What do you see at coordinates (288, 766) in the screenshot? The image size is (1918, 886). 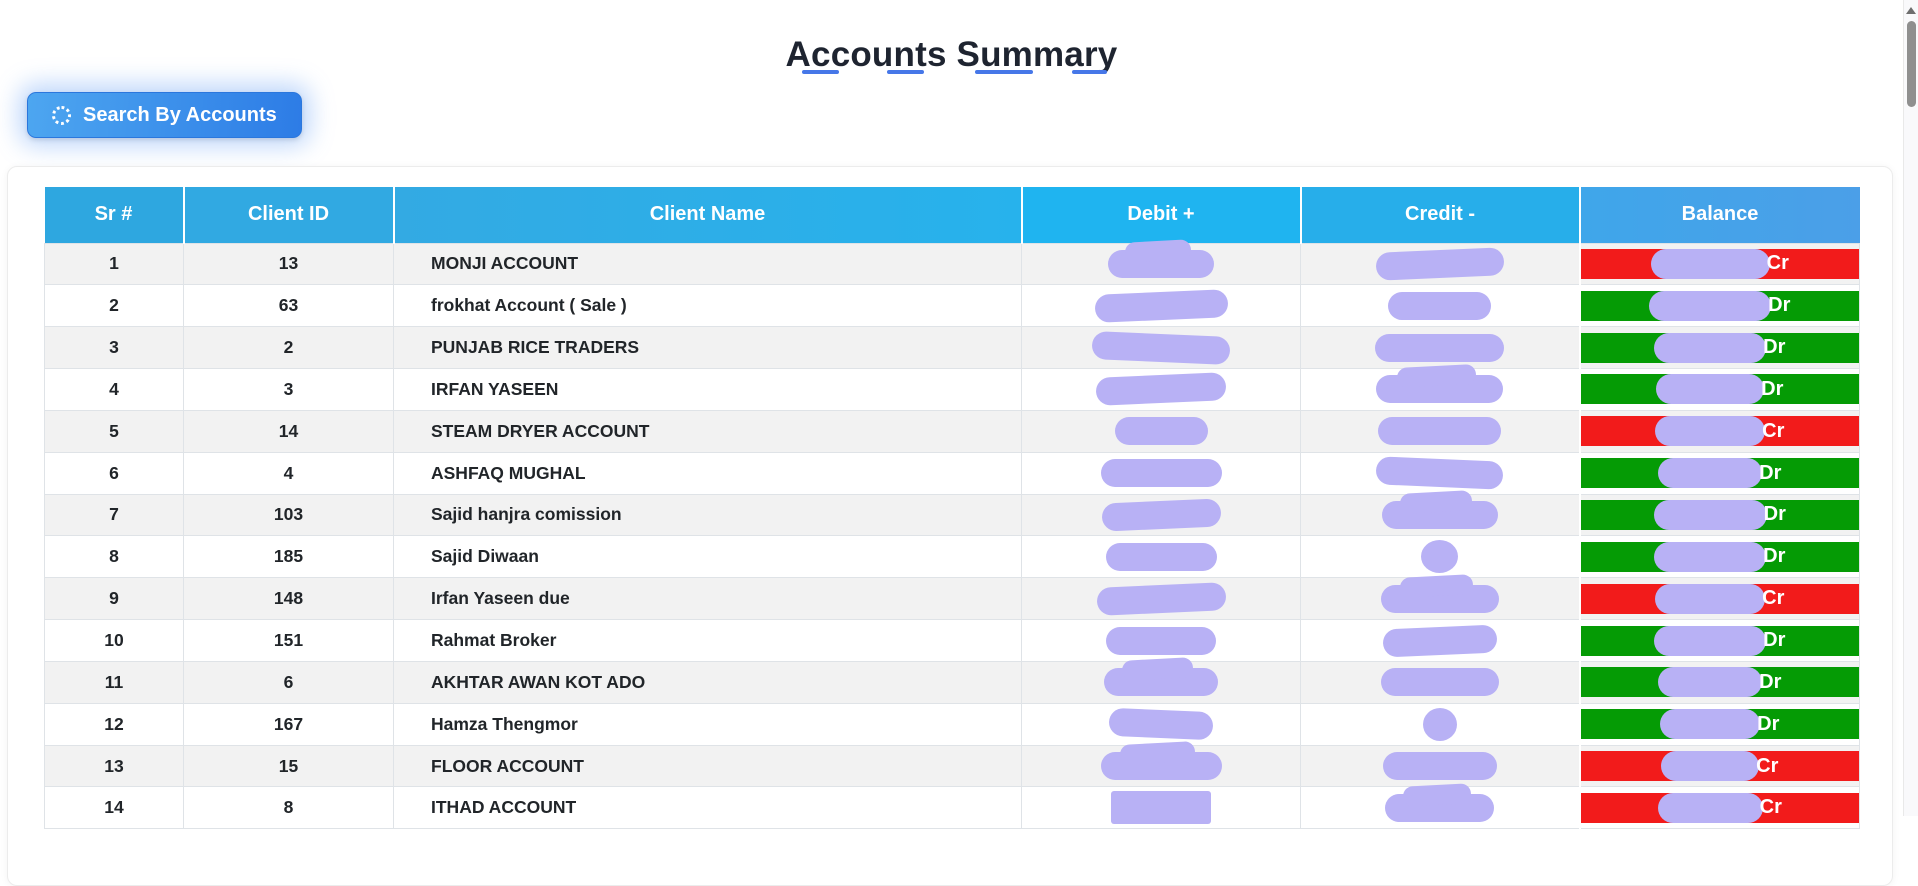 I see `cell-client-id: 15` at bounding box center [288, 766].